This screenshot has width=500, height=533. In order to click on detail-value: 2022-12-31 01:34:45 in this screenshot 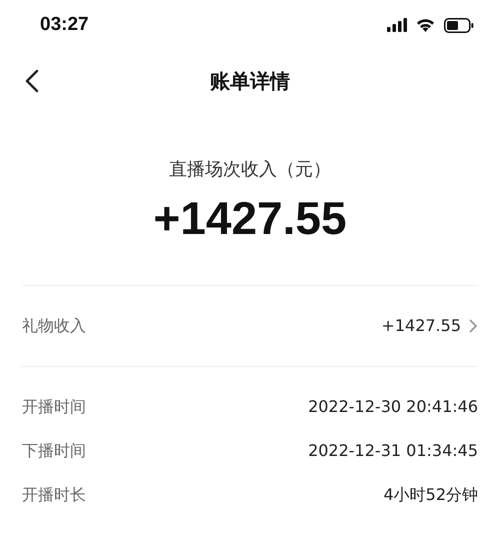, I will do `click(393, 451)`.